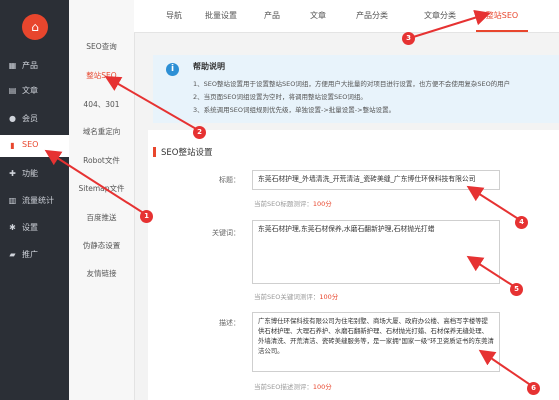  I want to click on sidebar-item-settings: ✱ 设置, so click(34, 228).